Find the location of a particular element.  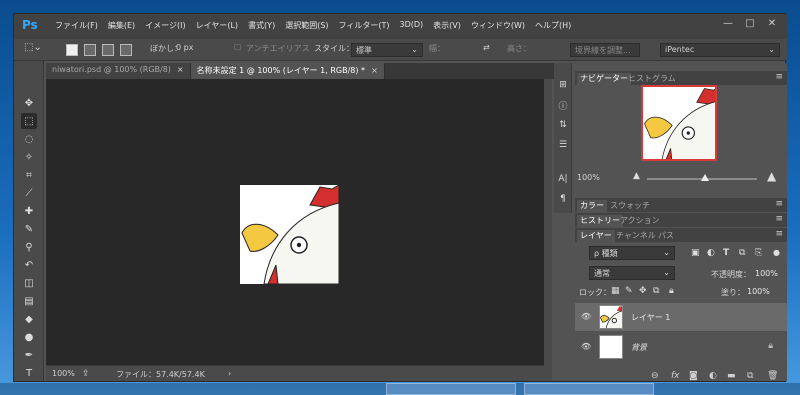

layer-row-layer1: 👁︎ レイヤー 1 is located at coordinates (681, 317).